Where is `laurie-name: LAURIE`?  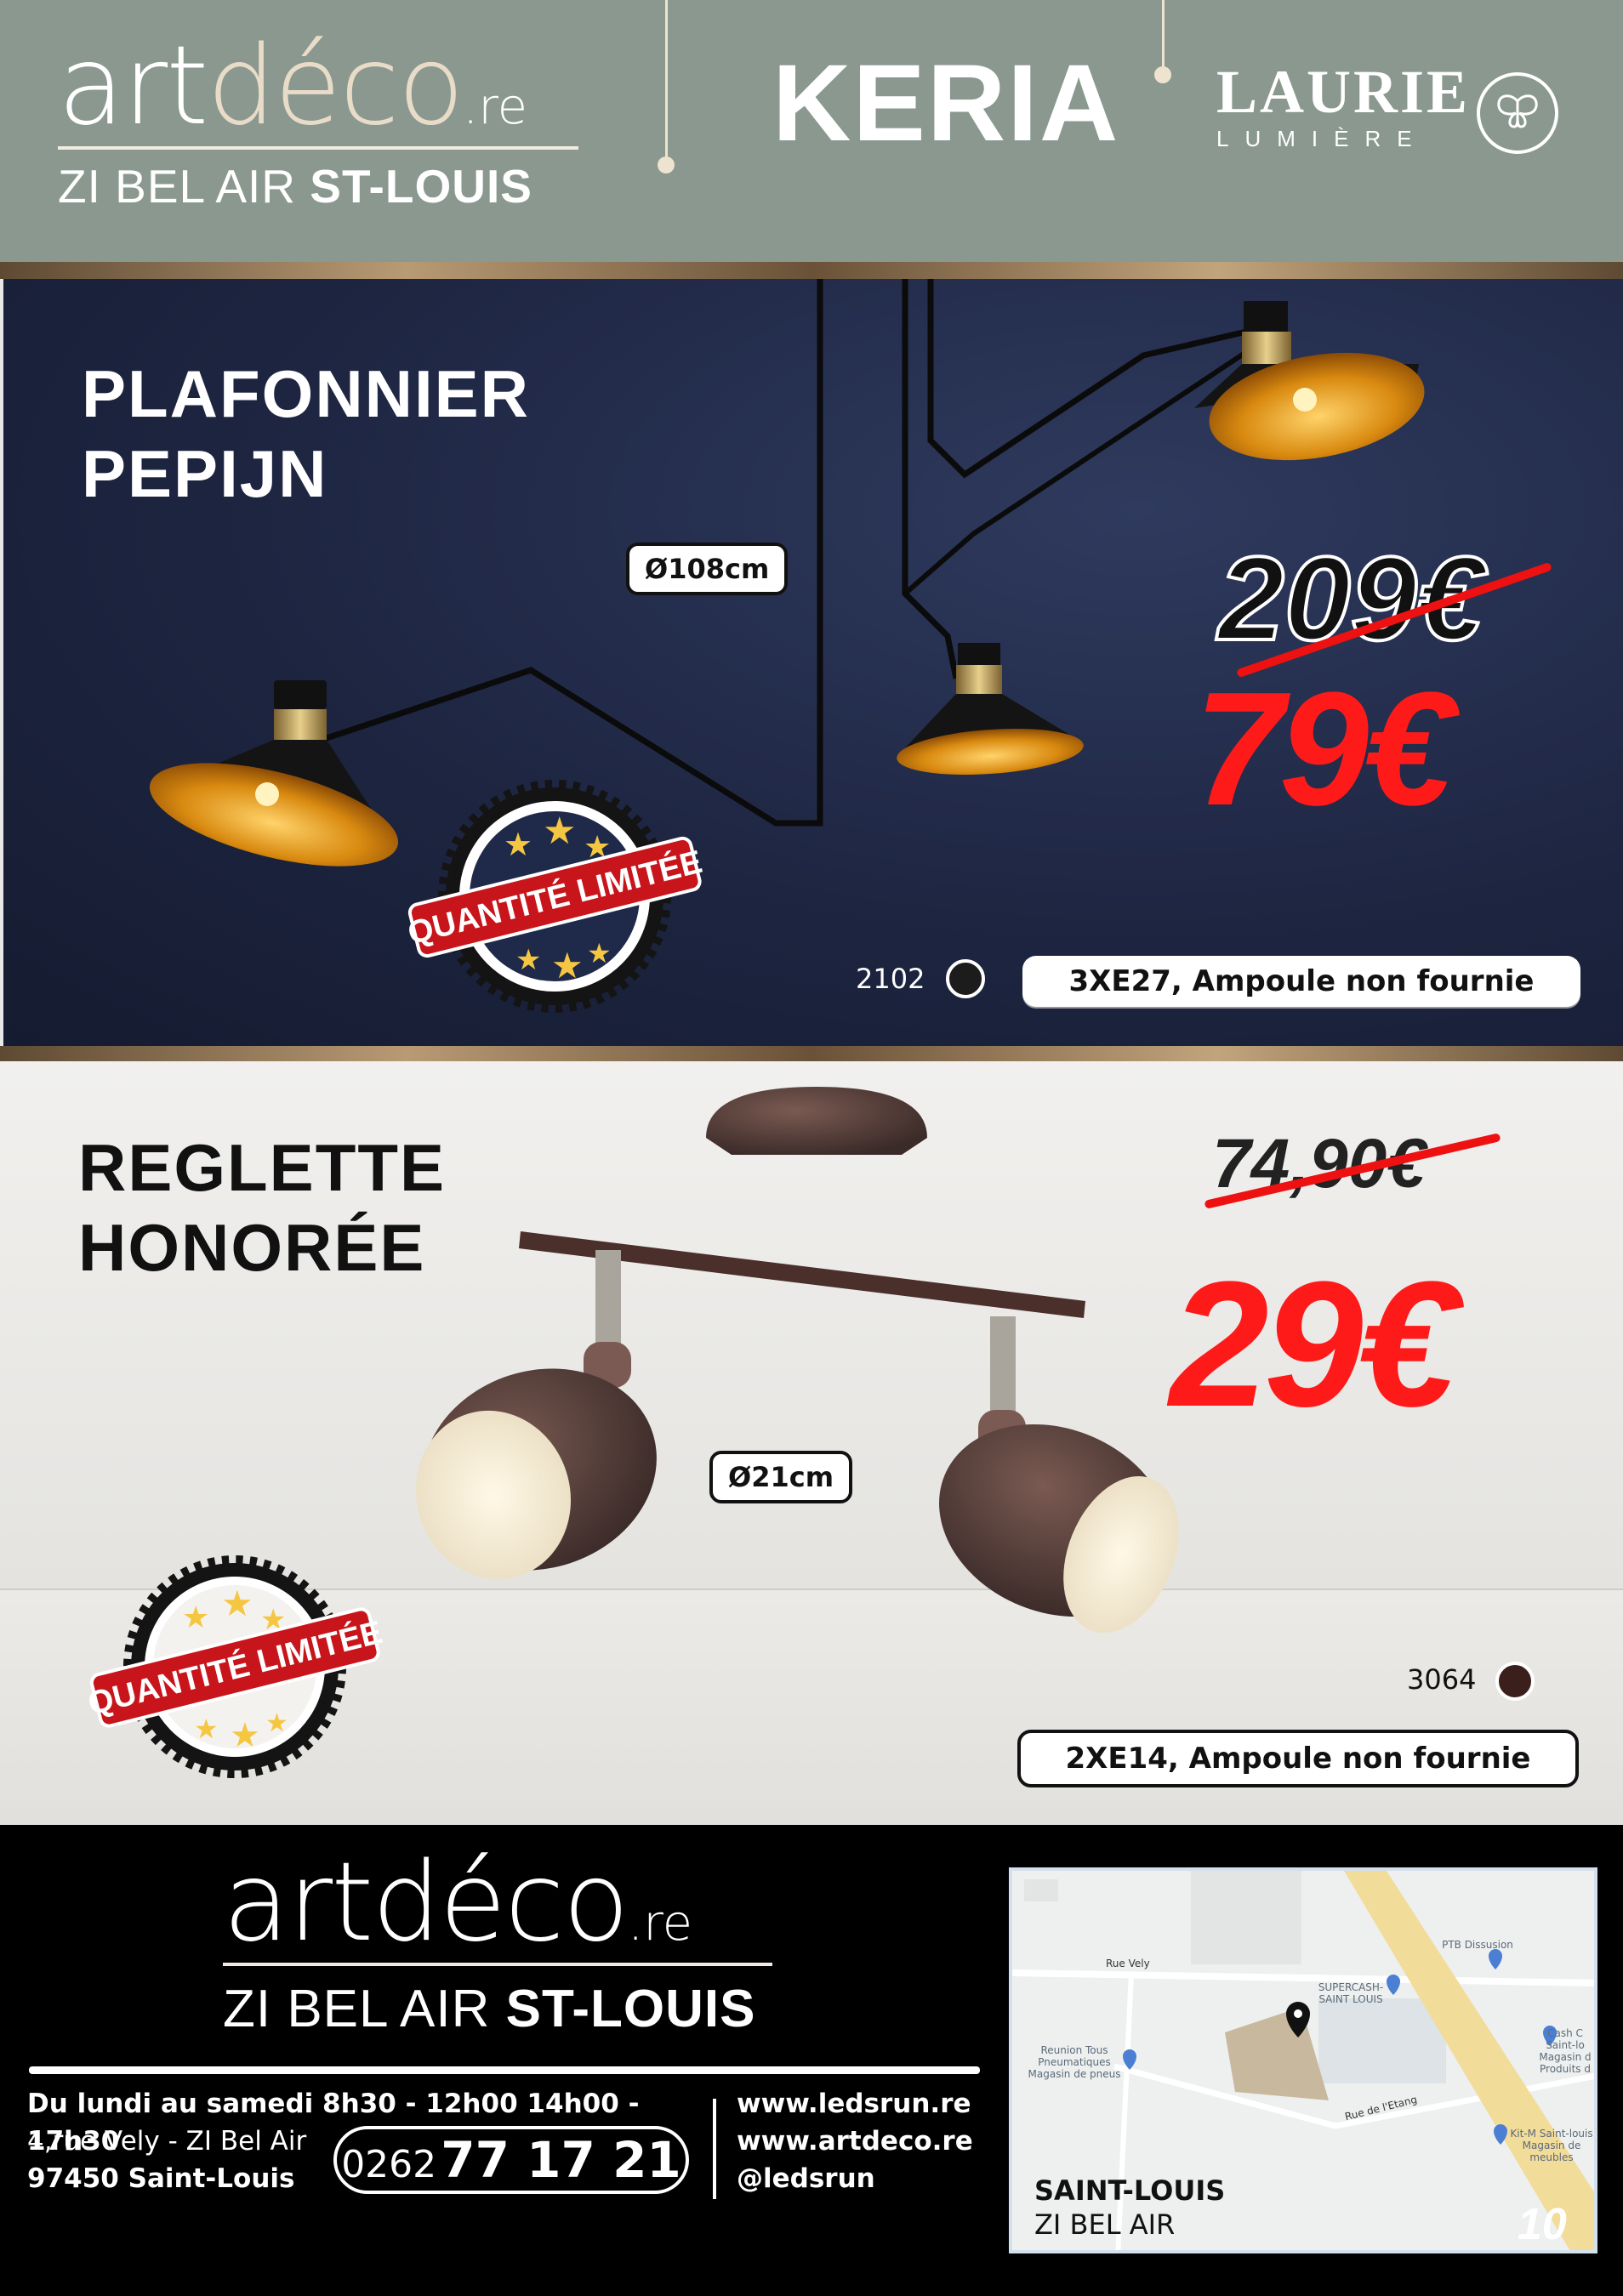 laurie-name: LAURIE is located at coordinates (1343, 92).